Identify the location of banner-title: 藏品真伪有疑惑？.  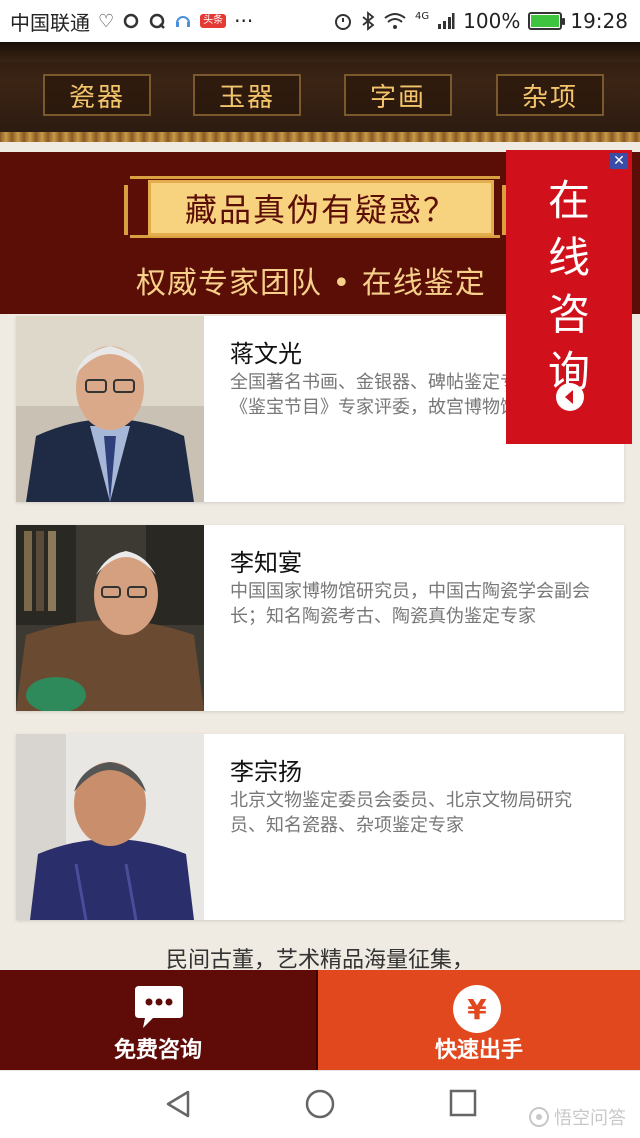
(321, 208).